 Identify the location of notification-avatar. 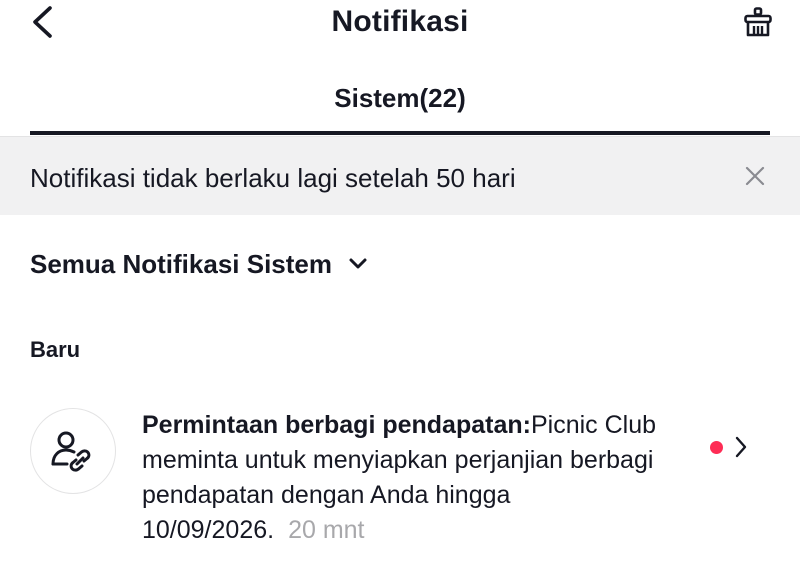
(73, 451).